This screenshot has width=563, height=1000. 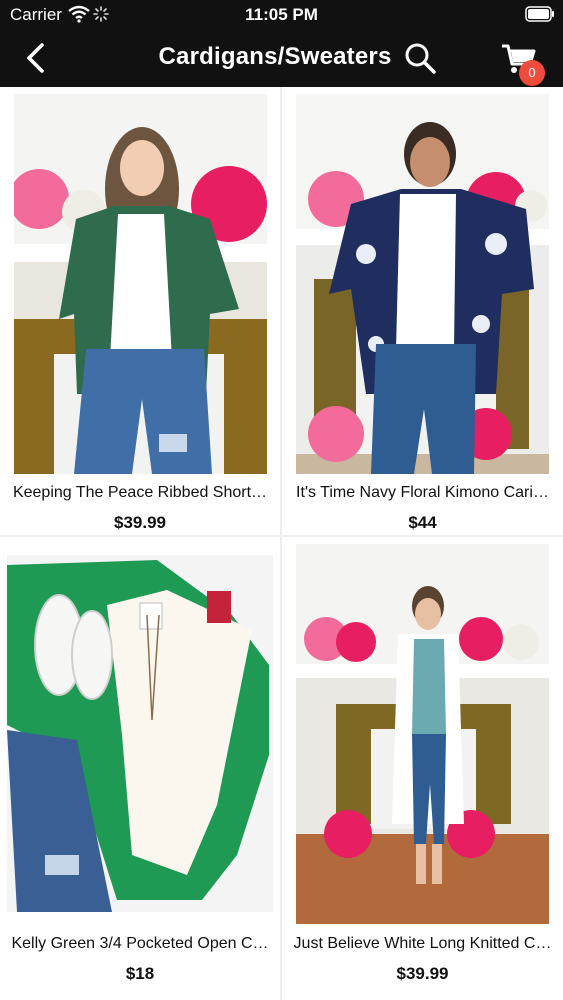 I want to click on cart-count-badge: 0, so click(x=532, y=73).